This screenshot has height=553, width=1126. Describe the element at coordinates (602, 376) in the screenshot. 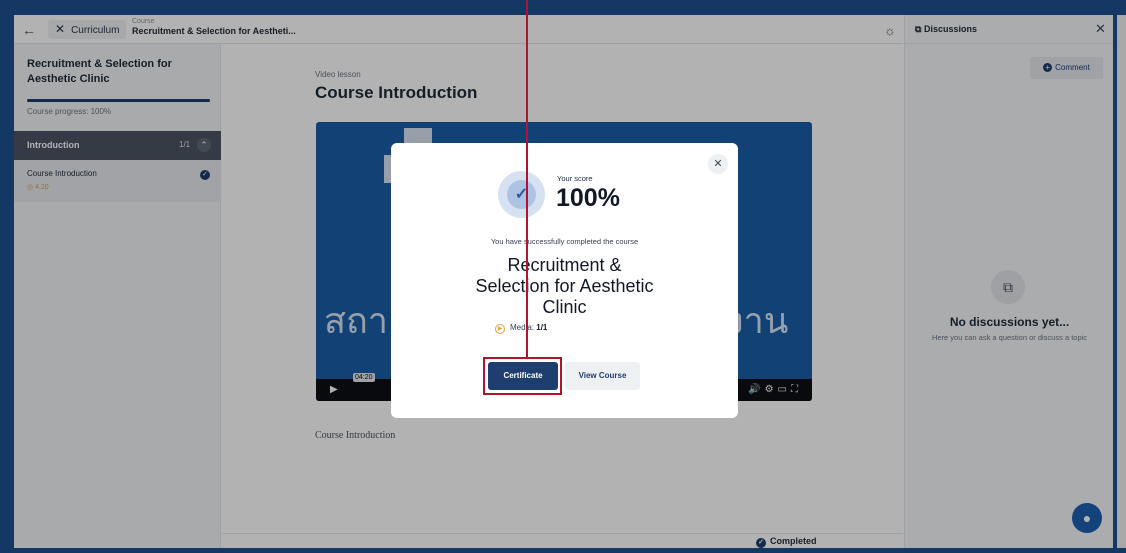

I see `view-course-button: View Course` at that location.